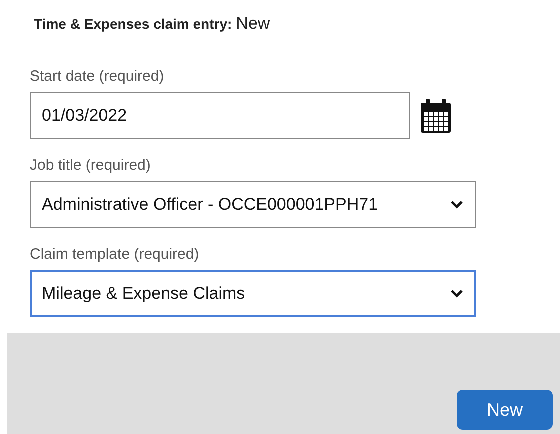 This screenshot has width=560, height=434. I want to click on date-field: 01/03/2022, so click(220, 115).